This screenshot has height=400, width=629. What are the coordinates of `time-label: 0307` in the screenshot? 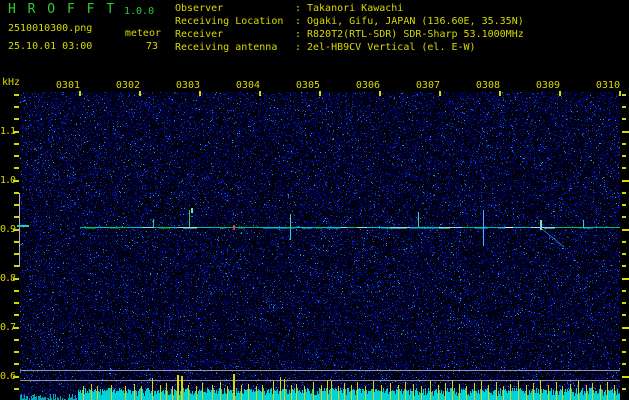 It's located at (427, 85).